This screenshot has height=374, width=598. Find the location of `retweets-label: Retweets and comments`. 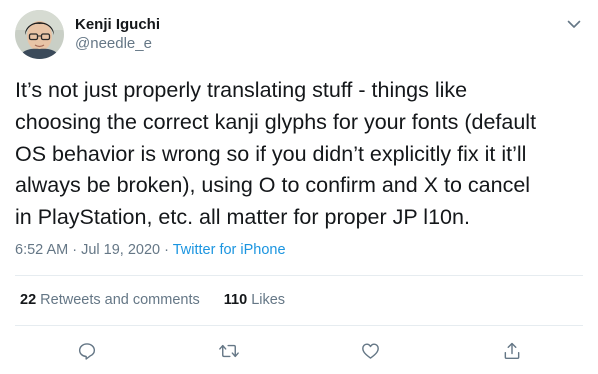

retweets-label: Retweets and comments is located at coordinates (120, 300).